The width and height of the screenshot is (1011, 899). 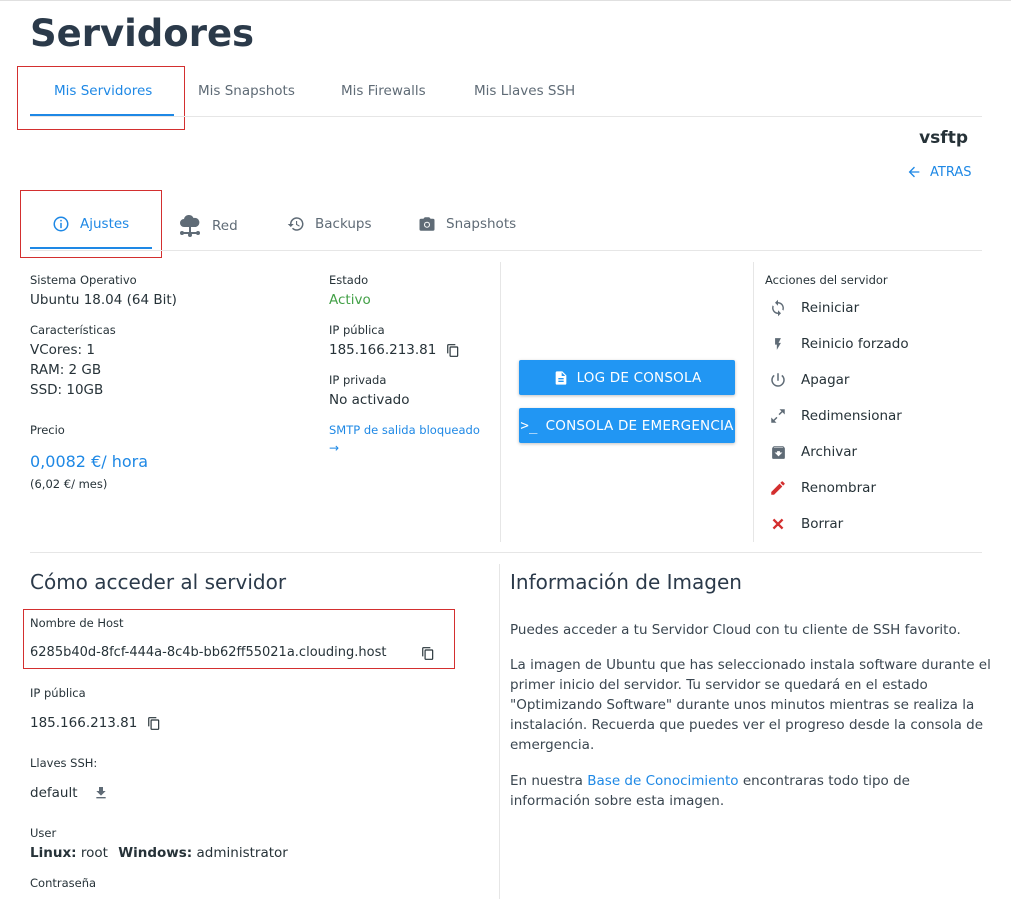 I want to click on private-ip-label: IP privada, so click(x=358, y=380).